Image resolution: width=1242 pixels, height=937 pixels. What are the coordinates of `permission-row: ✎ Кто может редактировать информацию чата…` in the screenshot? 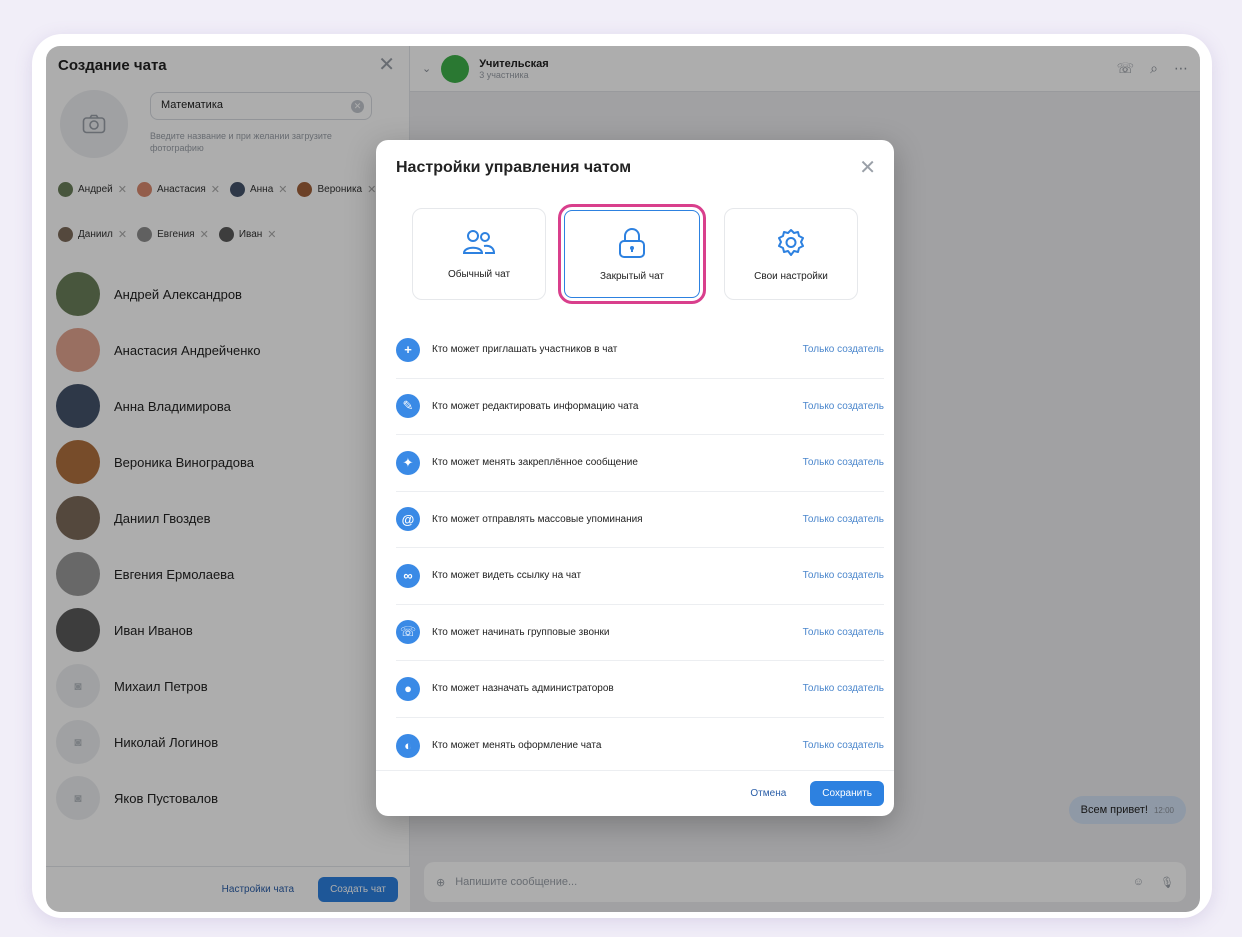 It's located at (640, 407).